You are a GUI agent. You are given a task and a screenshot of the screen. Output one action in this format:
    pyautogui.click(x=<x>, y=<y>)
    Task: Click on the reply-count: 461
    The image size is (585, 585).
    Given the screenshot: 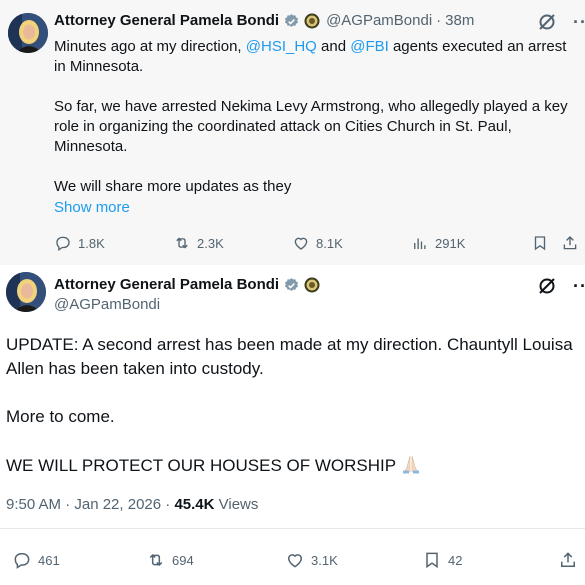 What is the action you would take?
    pyautogui.click(x=49, y=560)
    